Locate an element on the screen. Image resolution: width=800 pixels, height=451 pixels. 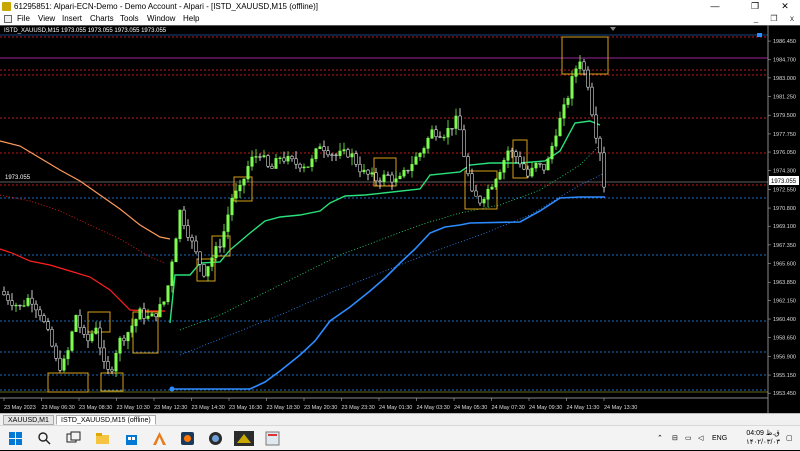
time-tick-label: 24 May 11:30 is located at coordinates (583, 408).